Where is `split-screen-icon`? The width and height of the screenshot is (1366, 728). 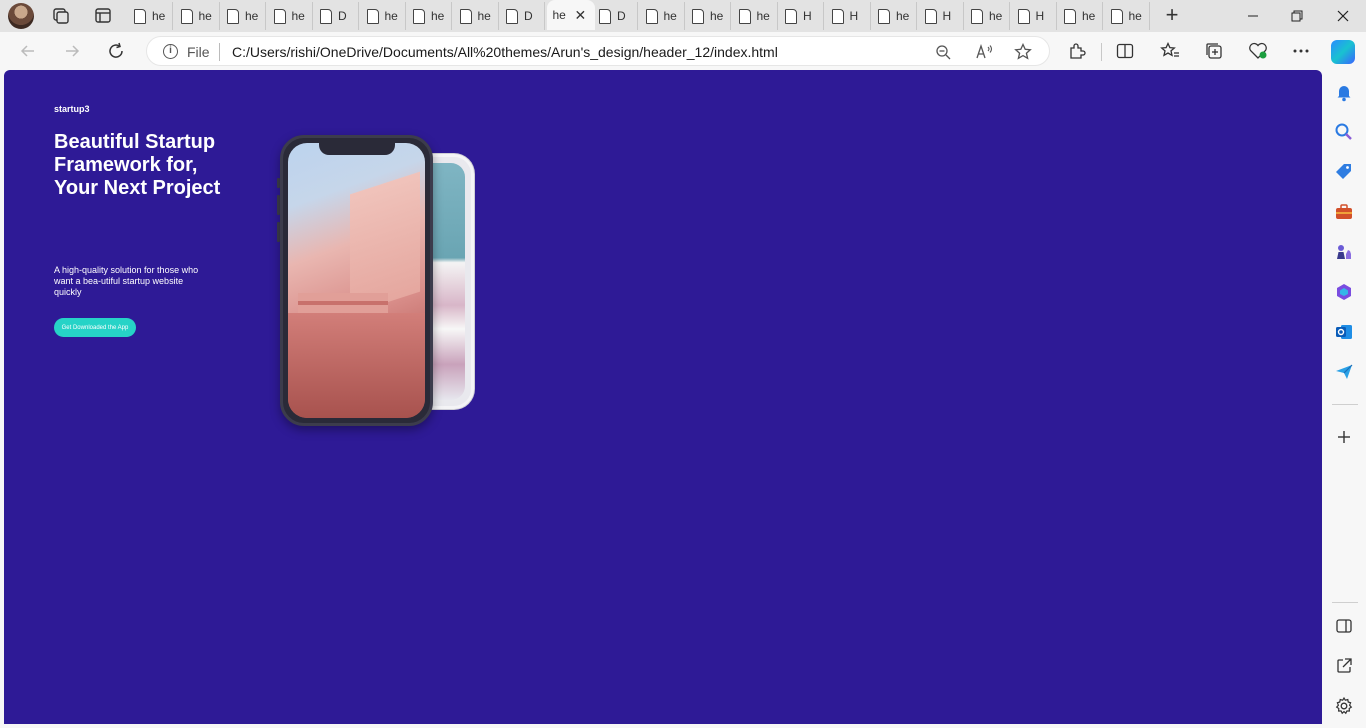 split-screen-icon is located at coordinates (1125, 51).